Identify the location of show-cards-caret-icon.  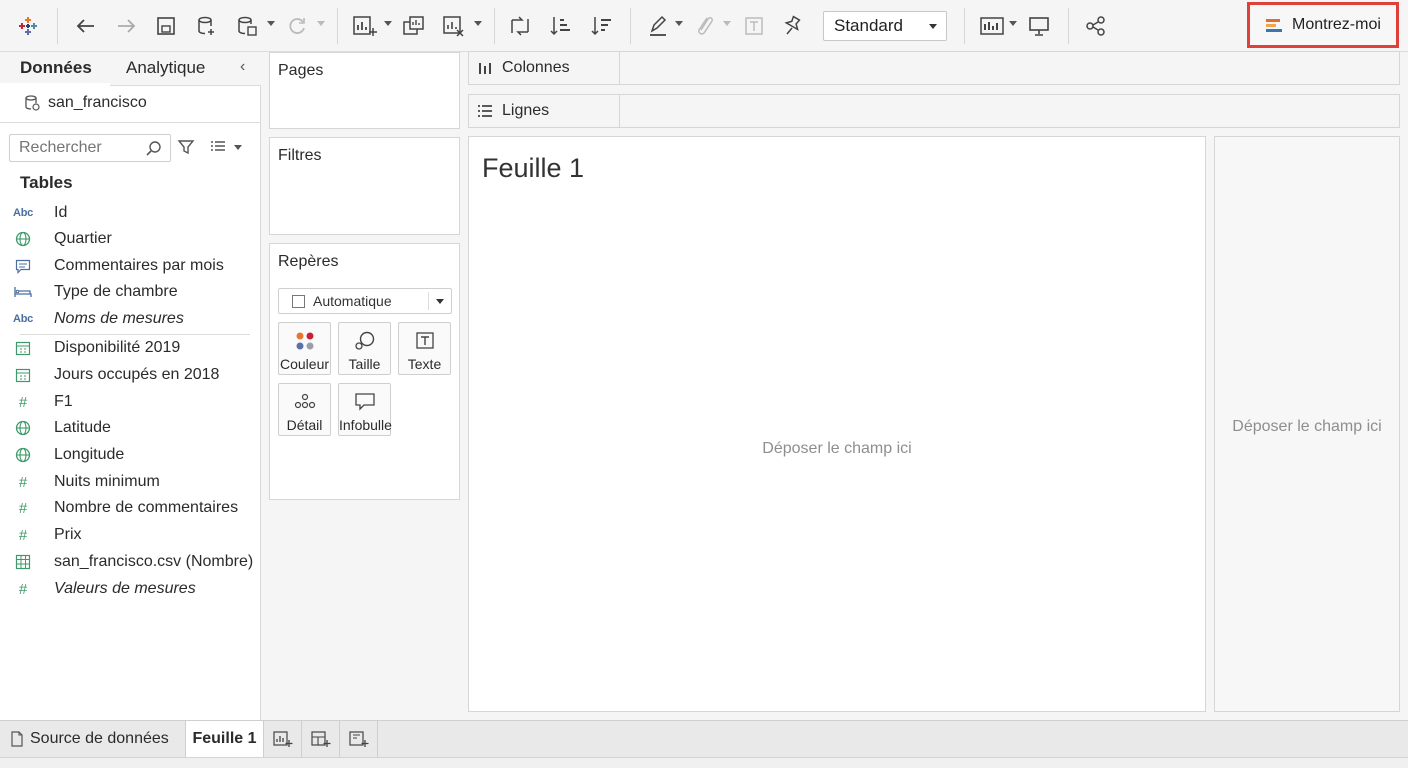
(1013, 23).